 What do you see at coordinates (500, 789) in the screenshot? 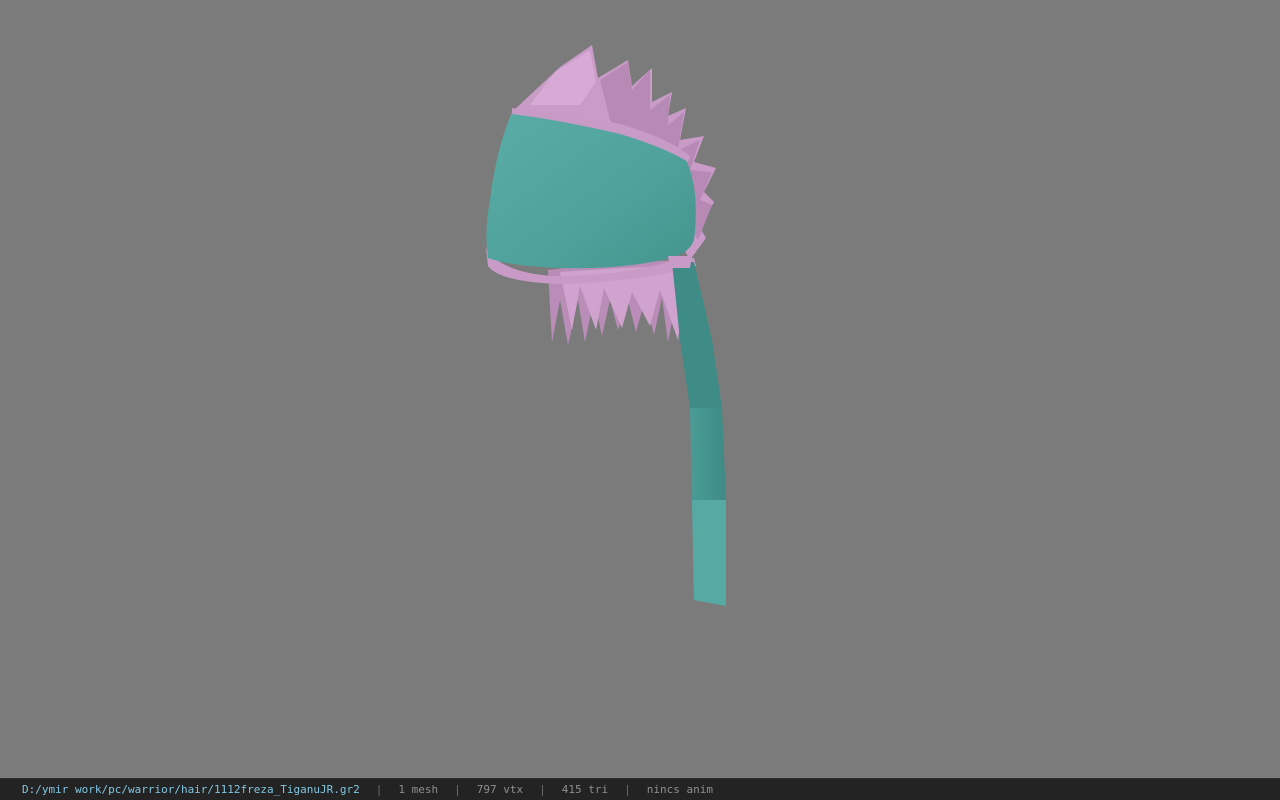
I see `vertex-count: 797 vtx` at bounding box center [500, 789].